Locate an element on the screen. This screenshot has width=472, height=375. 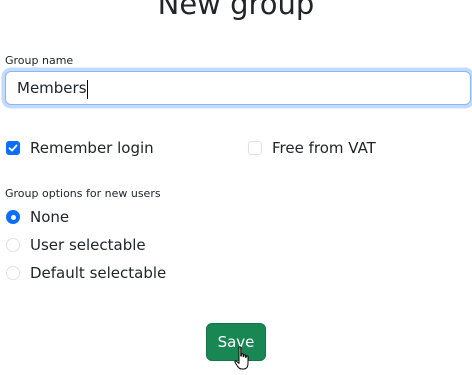
remember-login-checkbox-row: Remember login is located at coordinates (80, 148).